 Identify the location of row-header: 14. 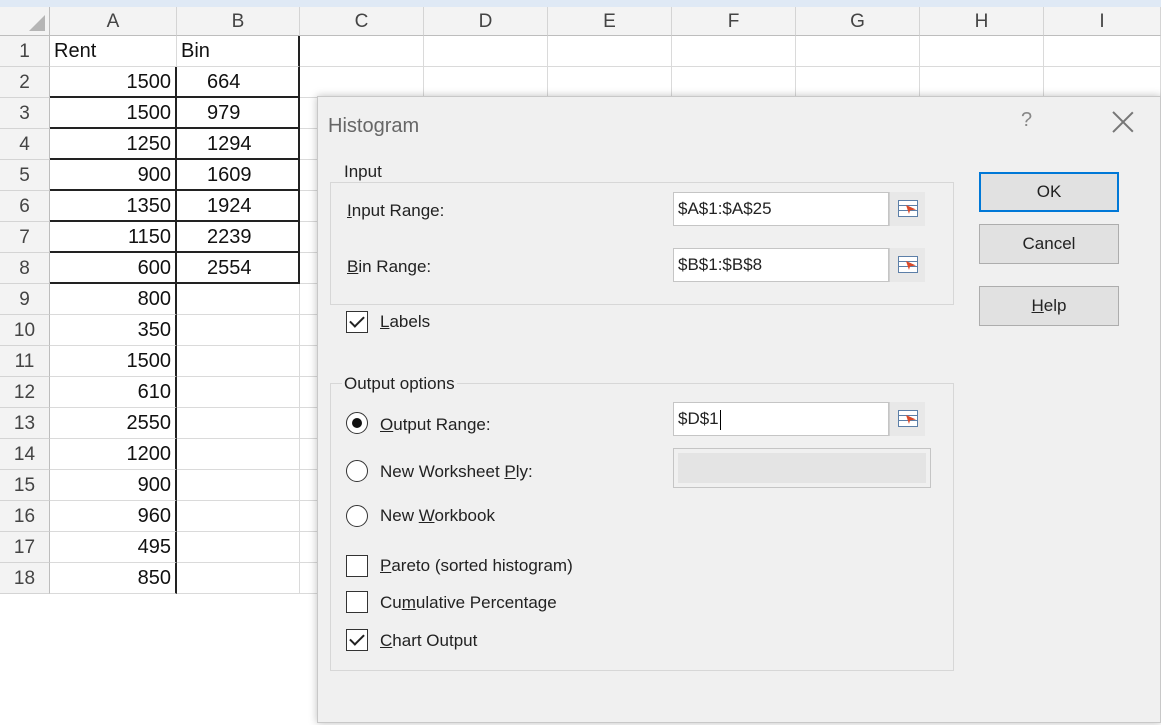
(25, 454).